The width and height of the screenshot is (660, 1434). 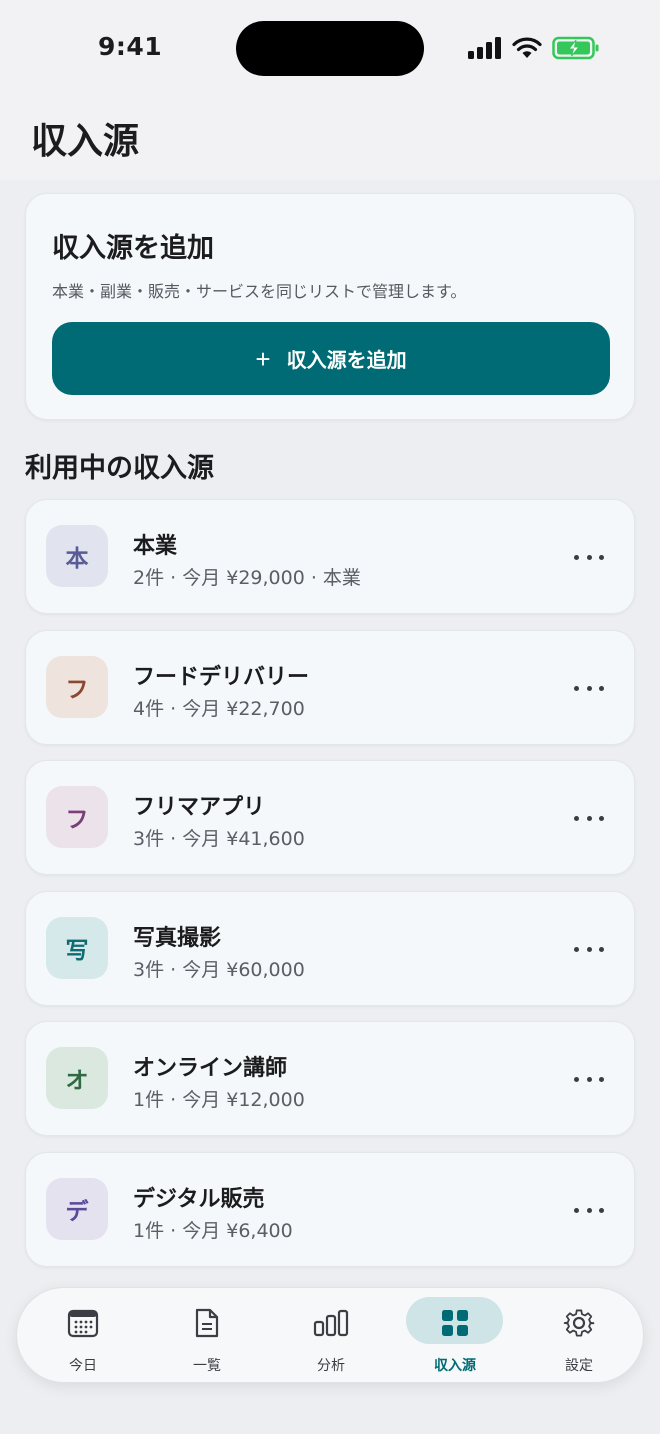 I want to click on add-card-description: 本業・副業・販売・サービスを同じリストで管理します。, so click(x=259, y=291).